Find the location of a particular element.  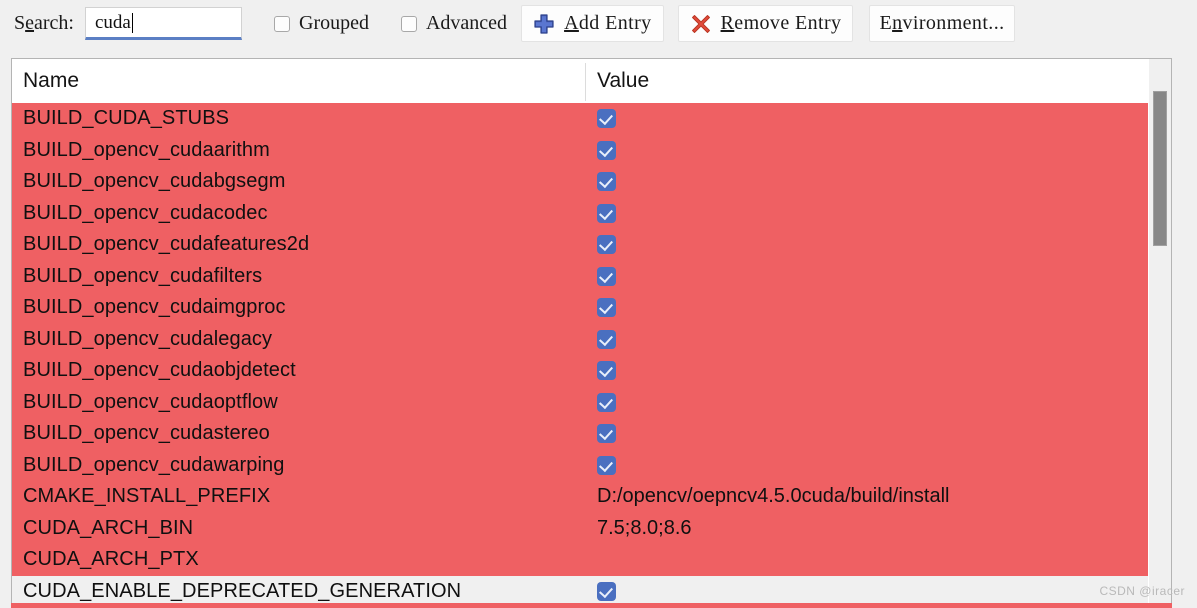

table-row: BUILD_opencv_cudafilters is located at coordinates (591, 276).